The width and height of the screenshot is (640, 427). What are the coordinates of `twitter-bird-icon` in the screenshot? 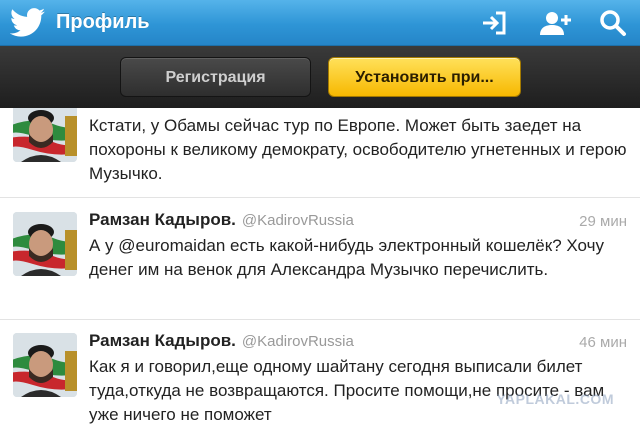 It's located at (27, 23).